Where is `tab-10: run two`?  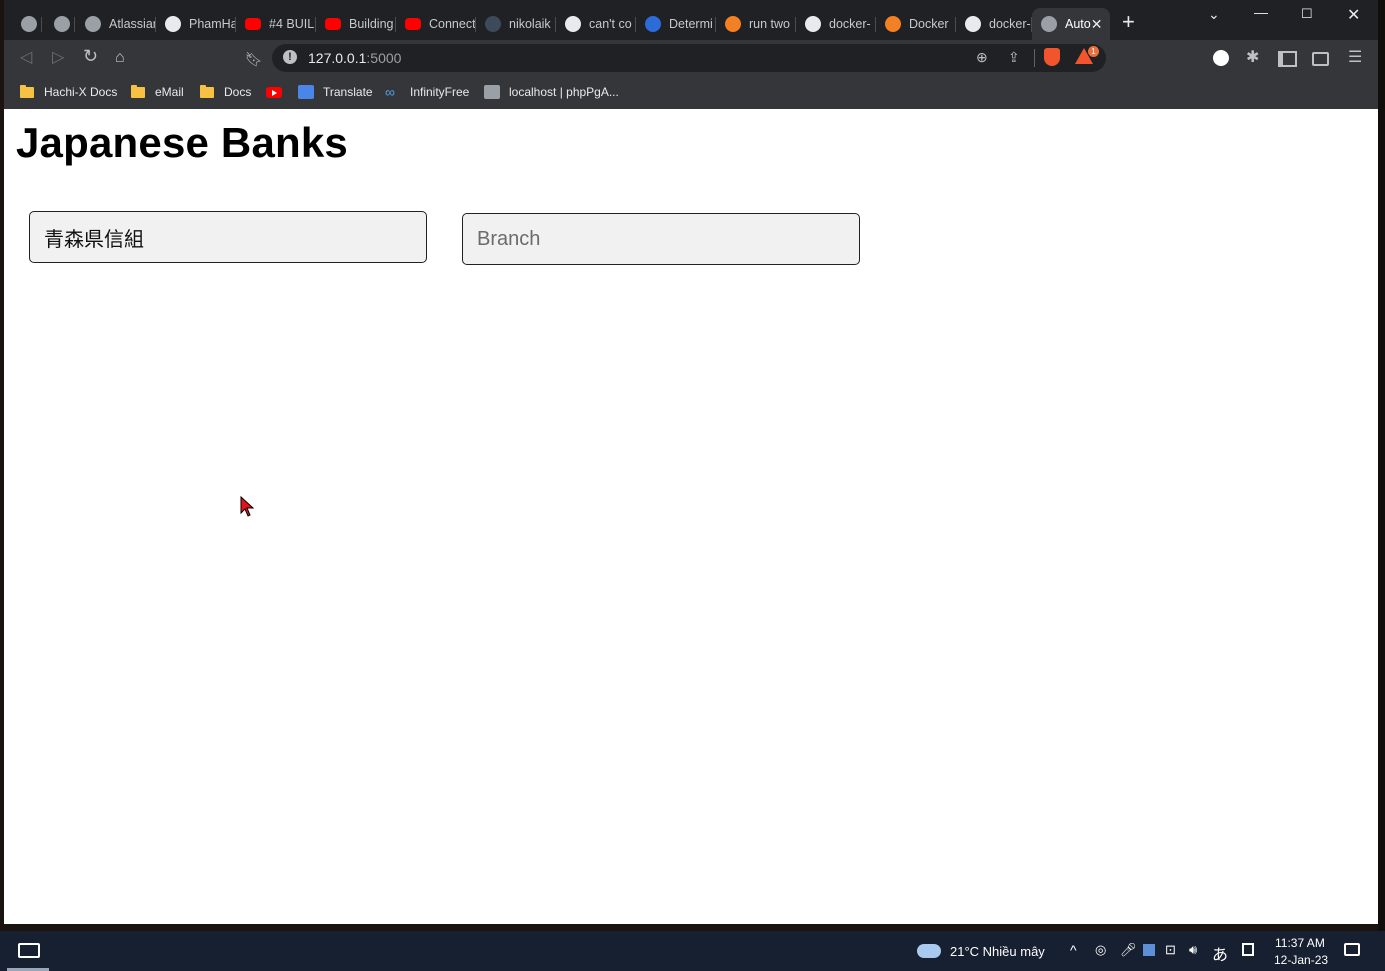
tab-10: run two is located at coordinates (756, 24).